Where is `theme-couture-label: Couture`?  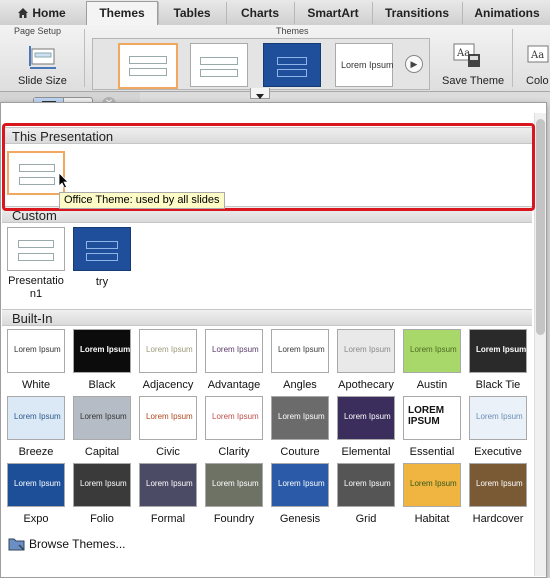
theme-couture-label: Couture is located at coordinates (300, 452).